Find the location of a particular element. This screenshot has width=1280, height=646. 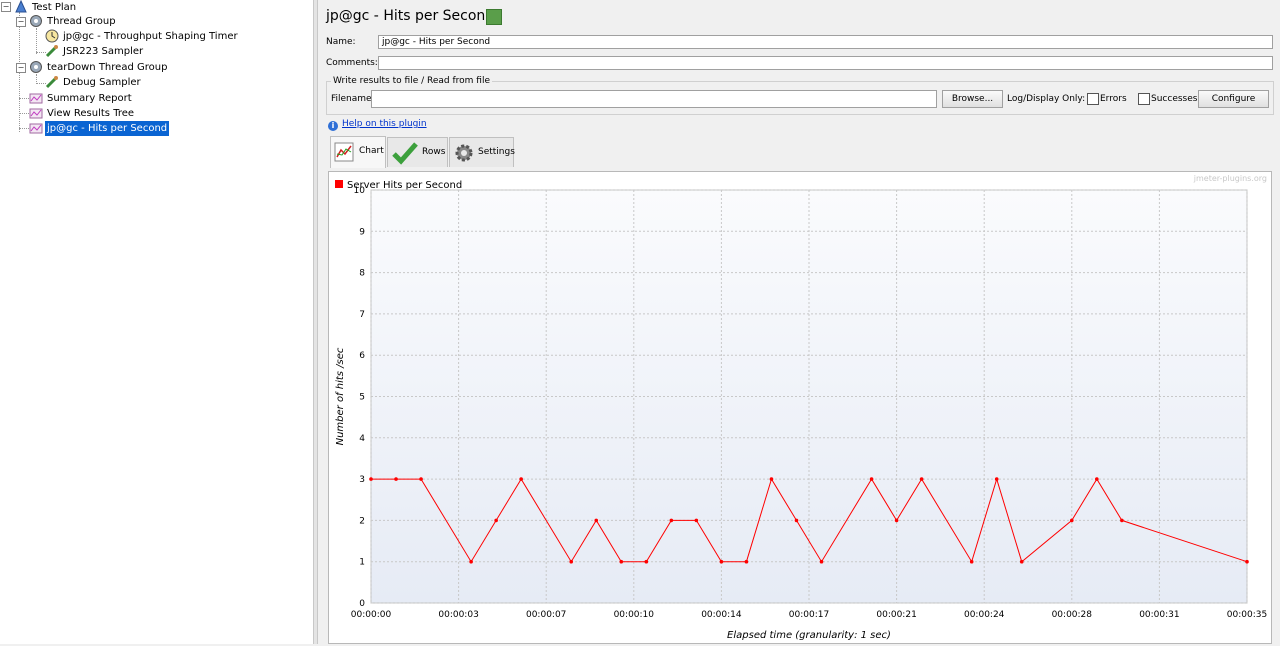

errors-checkbox is located at coordinates (1093, 99).